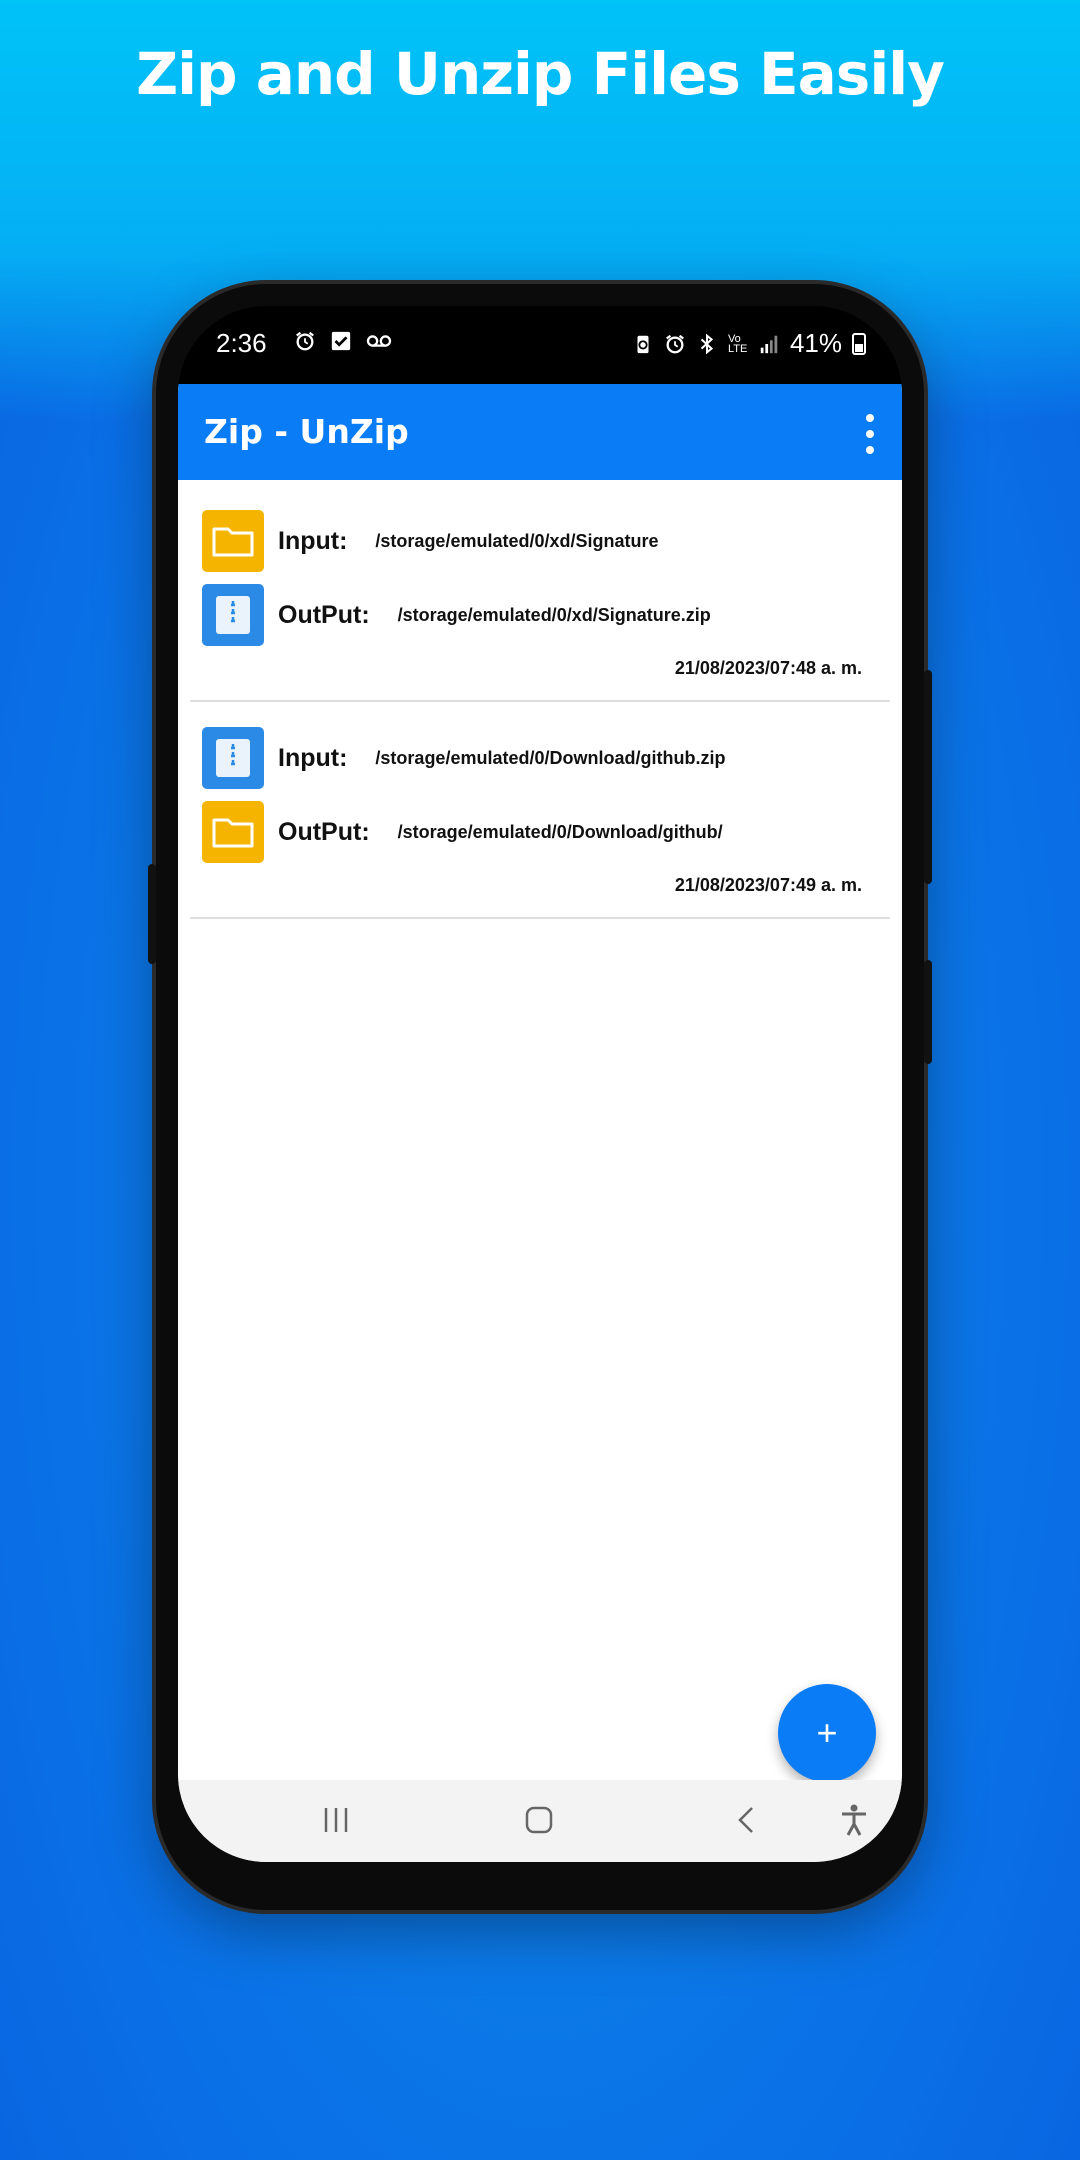  Describe the element at coordinates (540, 918) in the screenshot. I see `divider` at that location.